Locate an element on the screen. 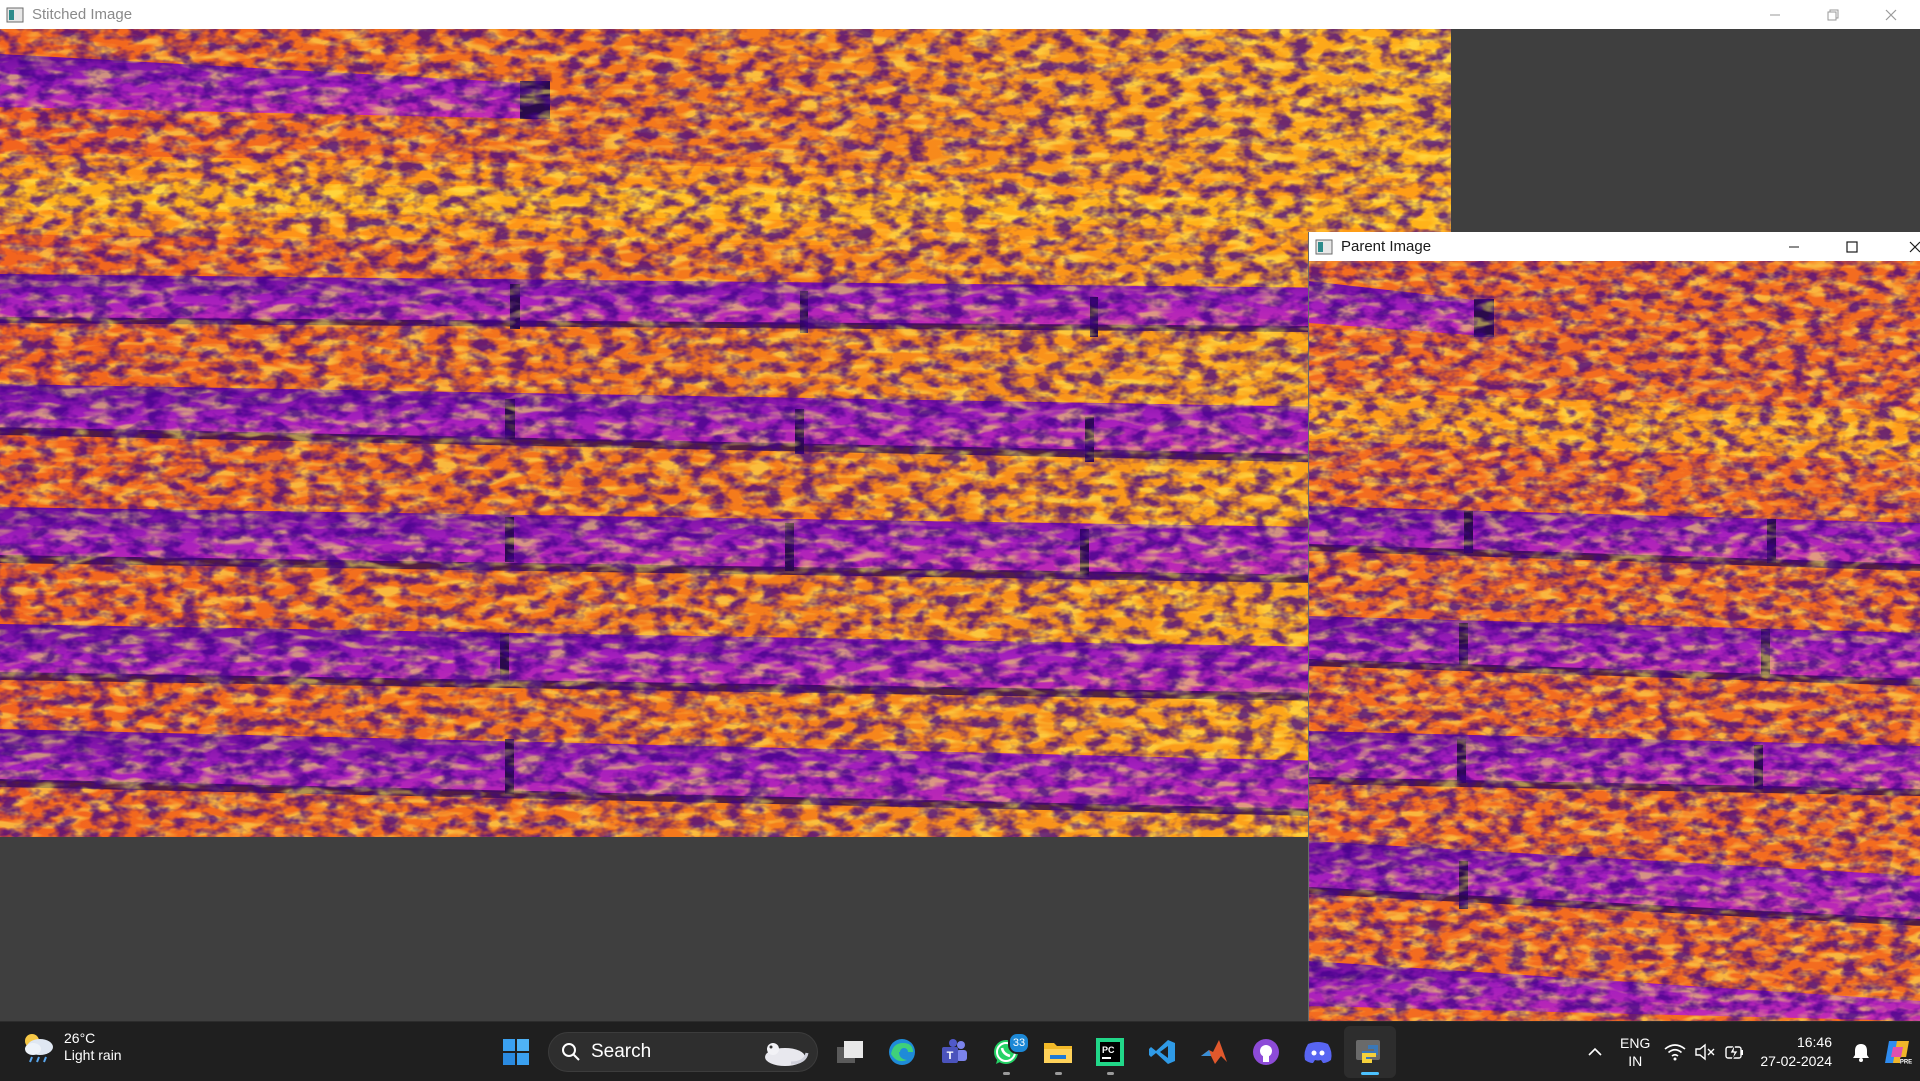 The width and height of the screenshot is (1920, 1081). language-line1: ENG is located at coordinates (1635, 1042).